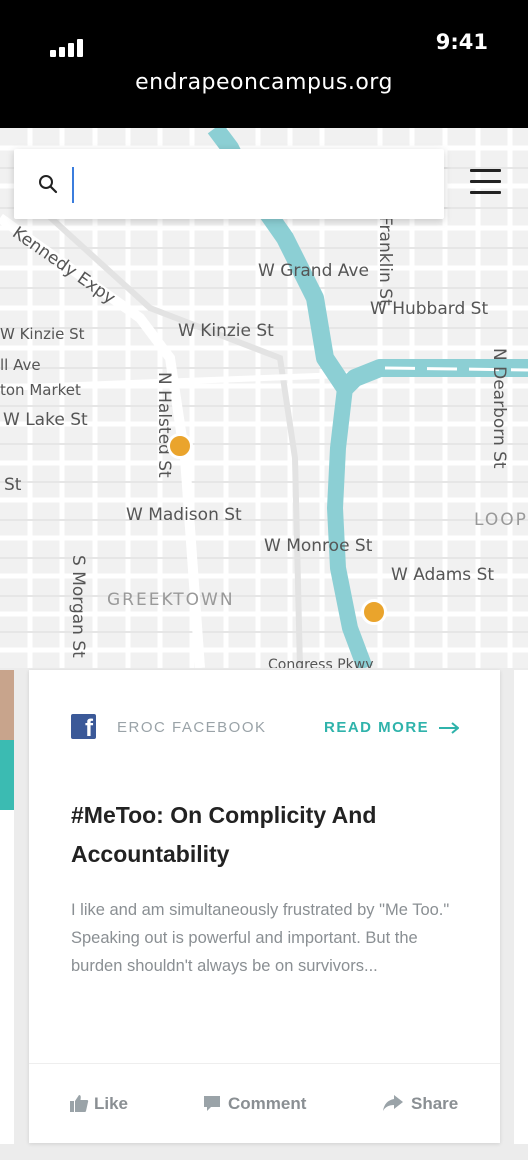  Describe the element at coordinates (485, 182) in the screenshot. I see `menu-icon` at that location.